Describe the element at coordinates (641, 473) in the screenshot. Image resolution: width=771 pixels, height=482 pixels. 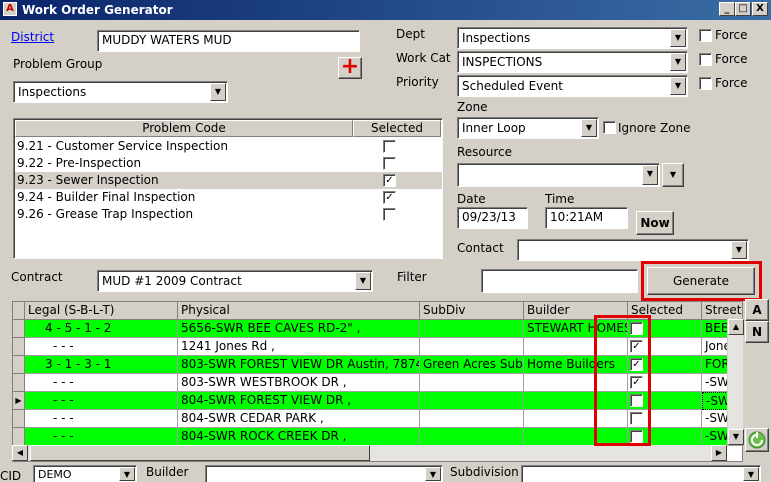
I see `subdivision-select: ▼` at that location.